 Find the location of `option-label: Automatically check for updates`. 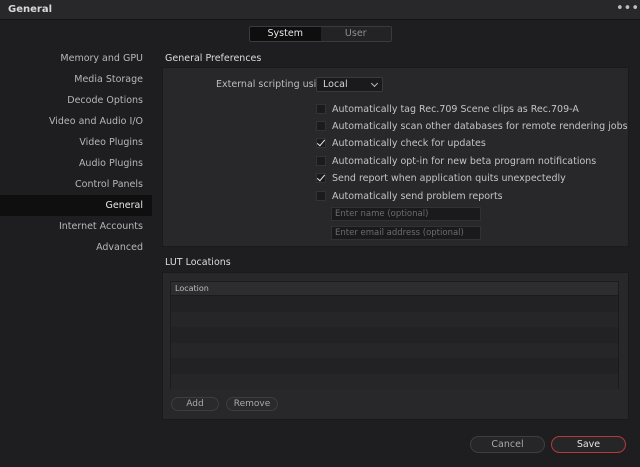

option-label: Automatically check for updates is located at coordinates (409, 143).